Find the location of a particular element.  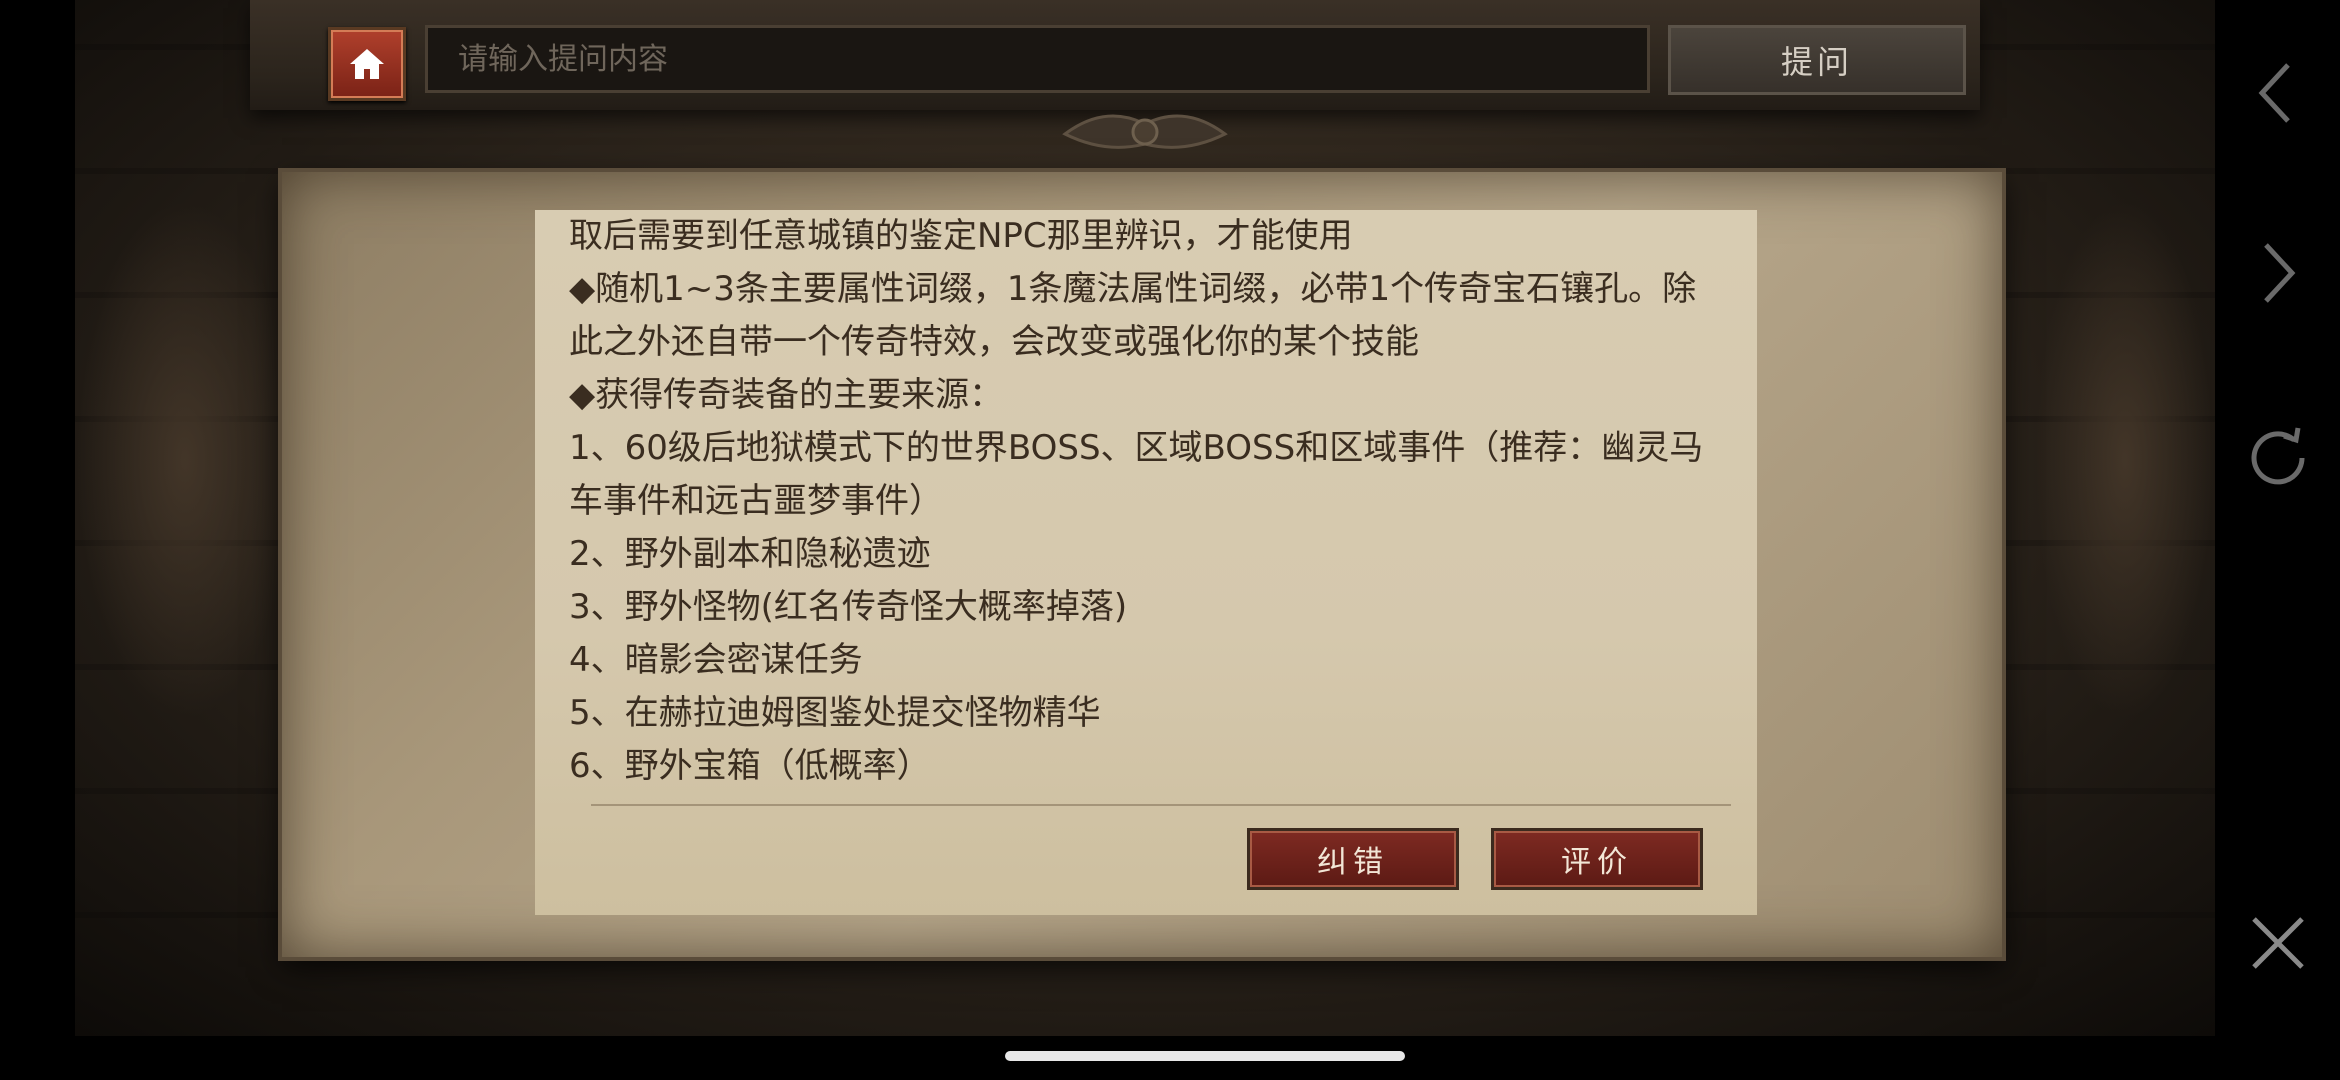

rate-button: 评价 is located at coordinates (1597, 859).